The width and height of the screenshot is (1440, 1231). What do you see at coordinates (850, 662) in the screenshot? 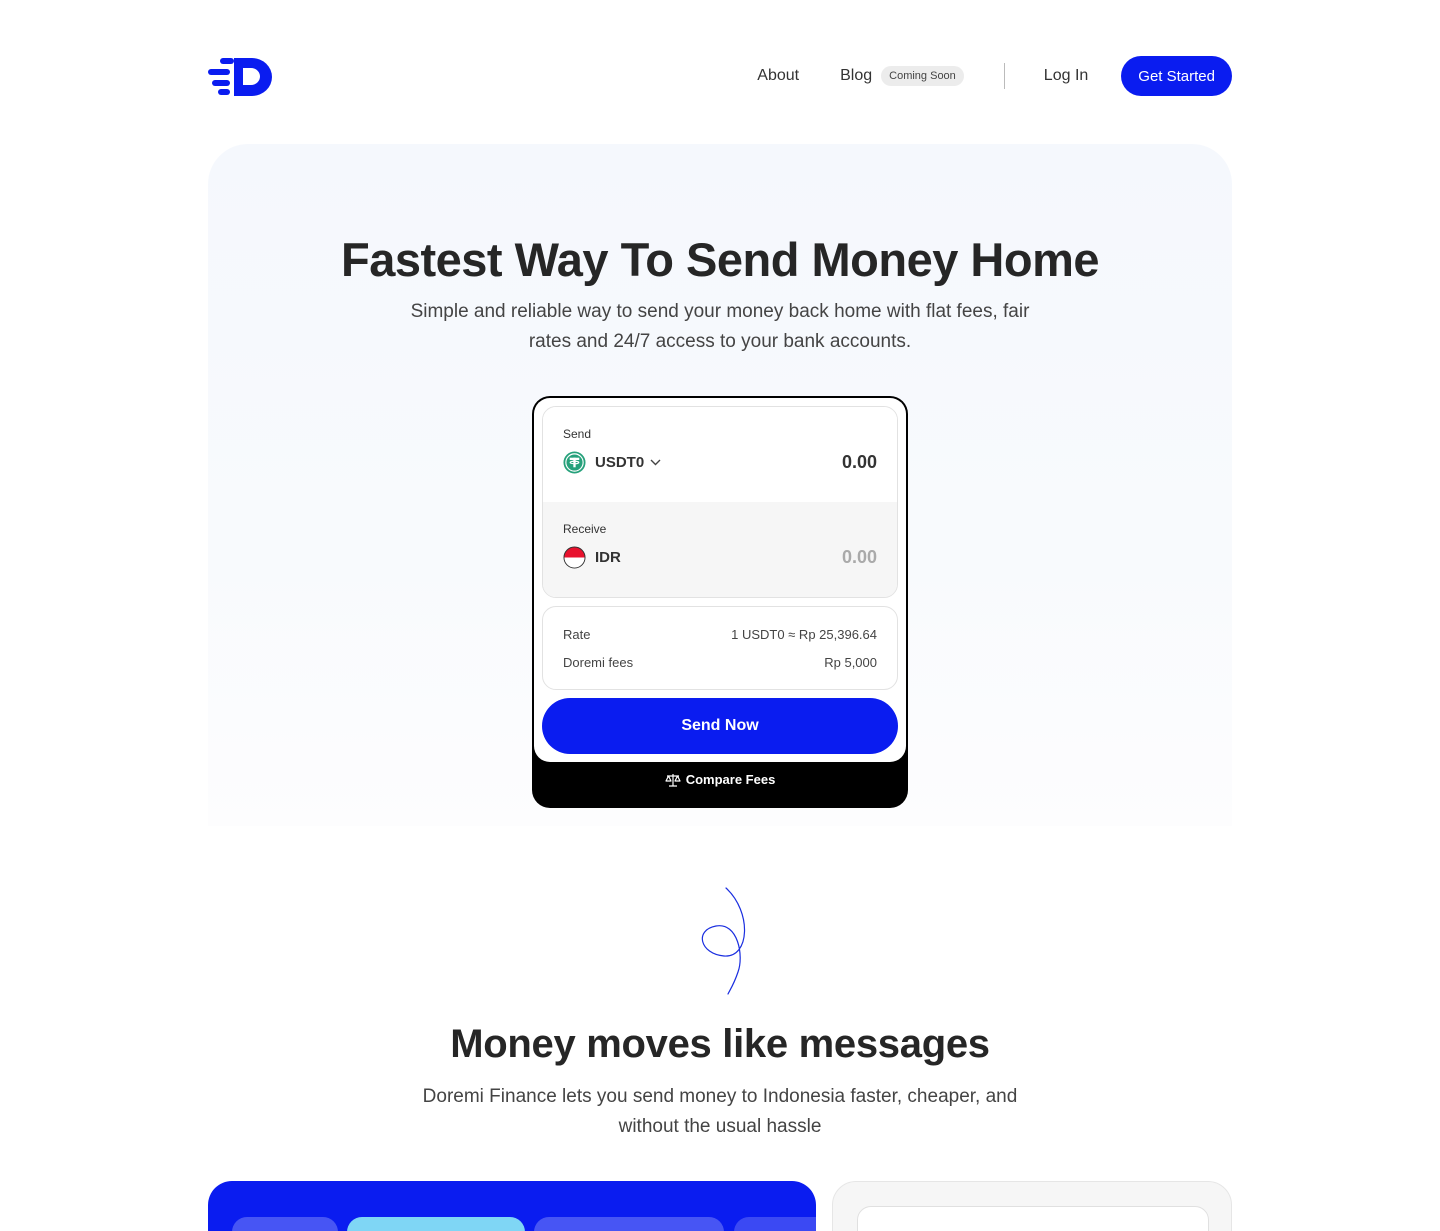
I see `fees-value: Rp 5,000` at bounding box center [850, 662].